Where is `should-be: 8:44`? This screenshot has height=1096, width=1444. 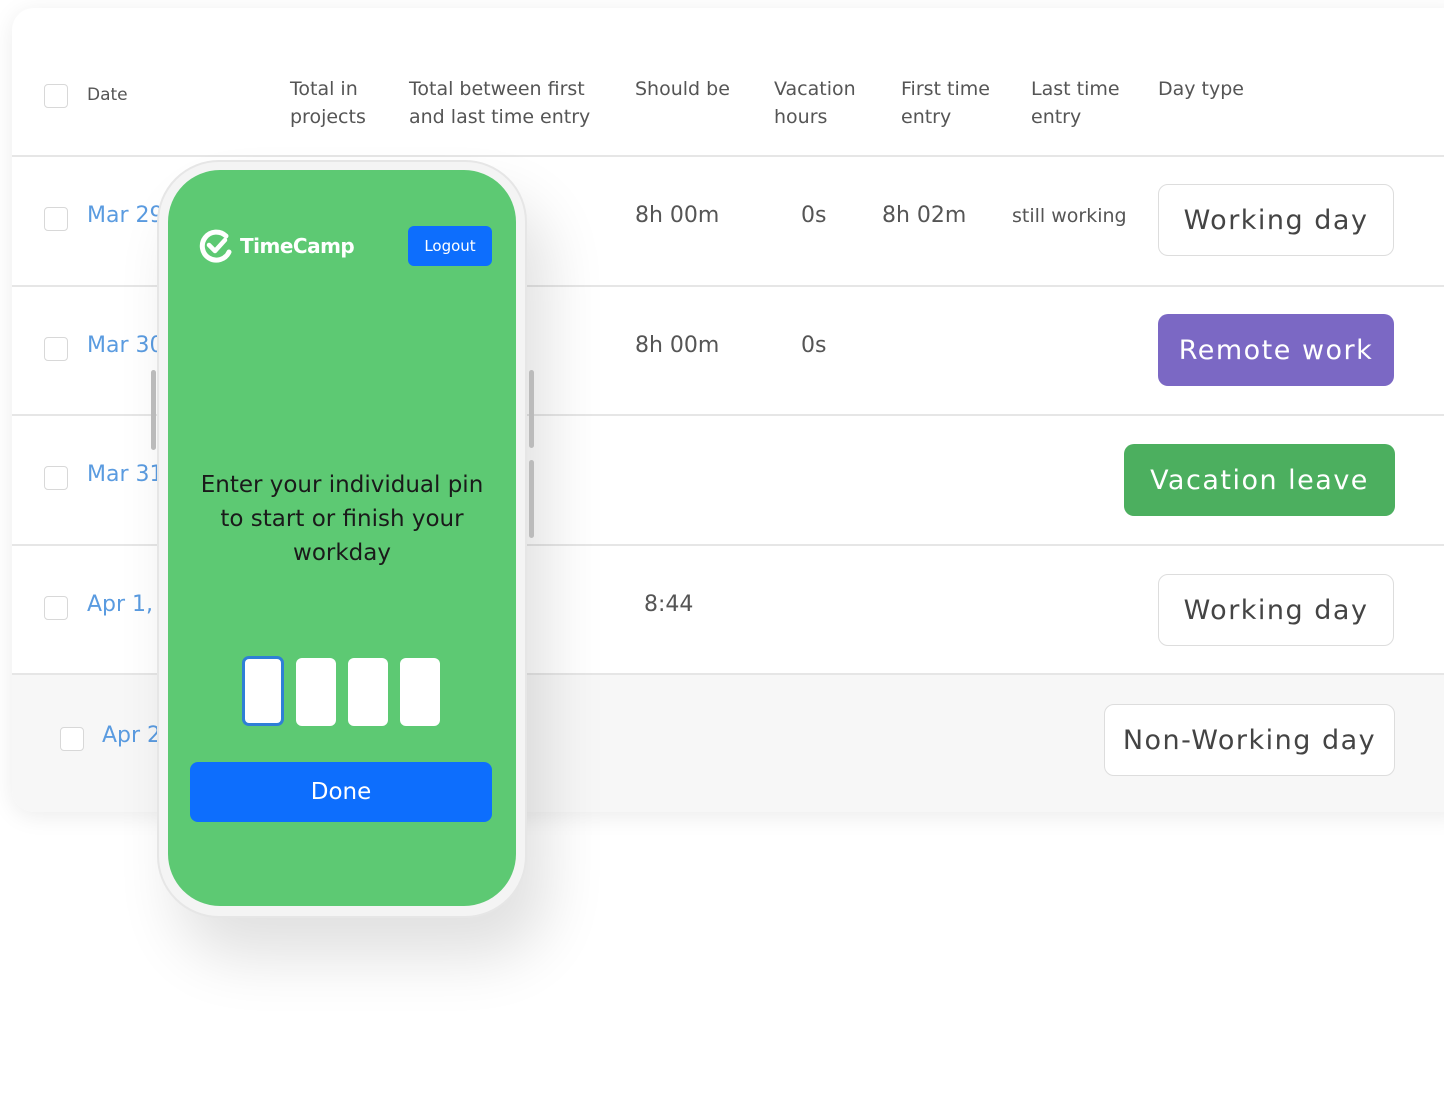 should-be: 8:44 is located at coordinates (669, 604).